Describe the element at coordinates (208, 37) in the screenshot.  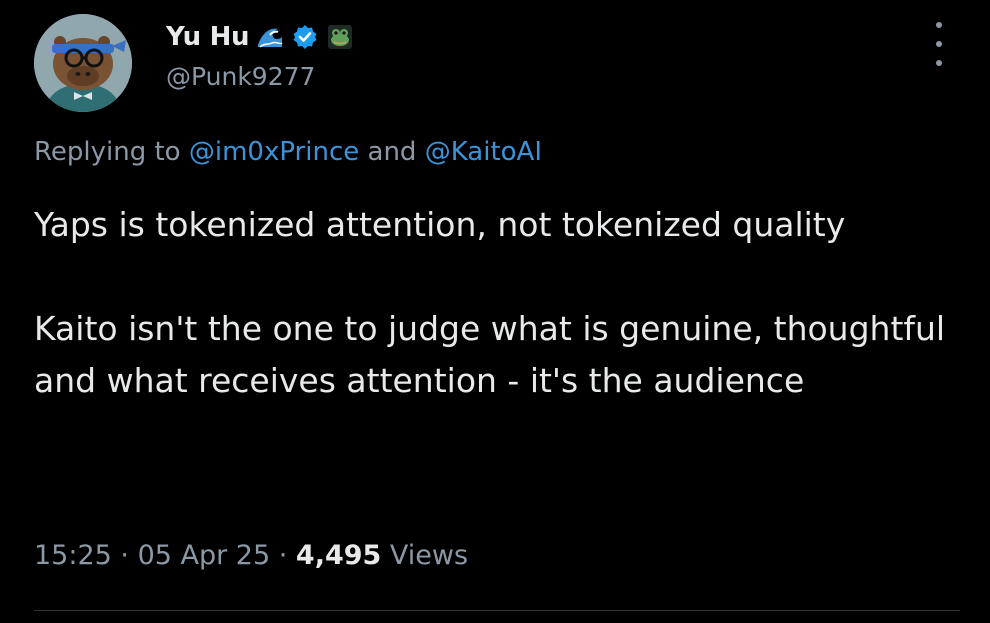
I see `author-display-name: Yu Hu` at that location.